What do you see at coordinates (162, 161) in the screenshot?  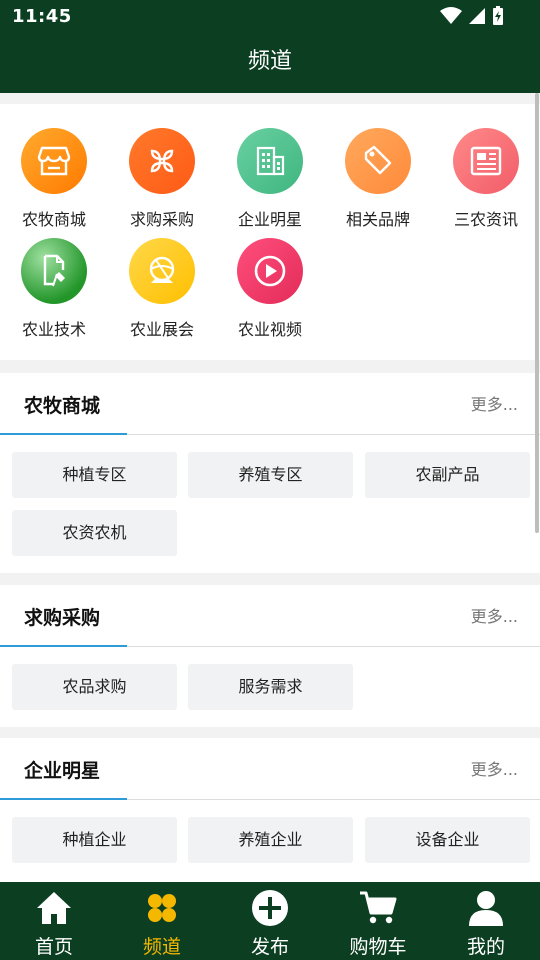 I see `purchase-icon` at bounding box center [162, 161].